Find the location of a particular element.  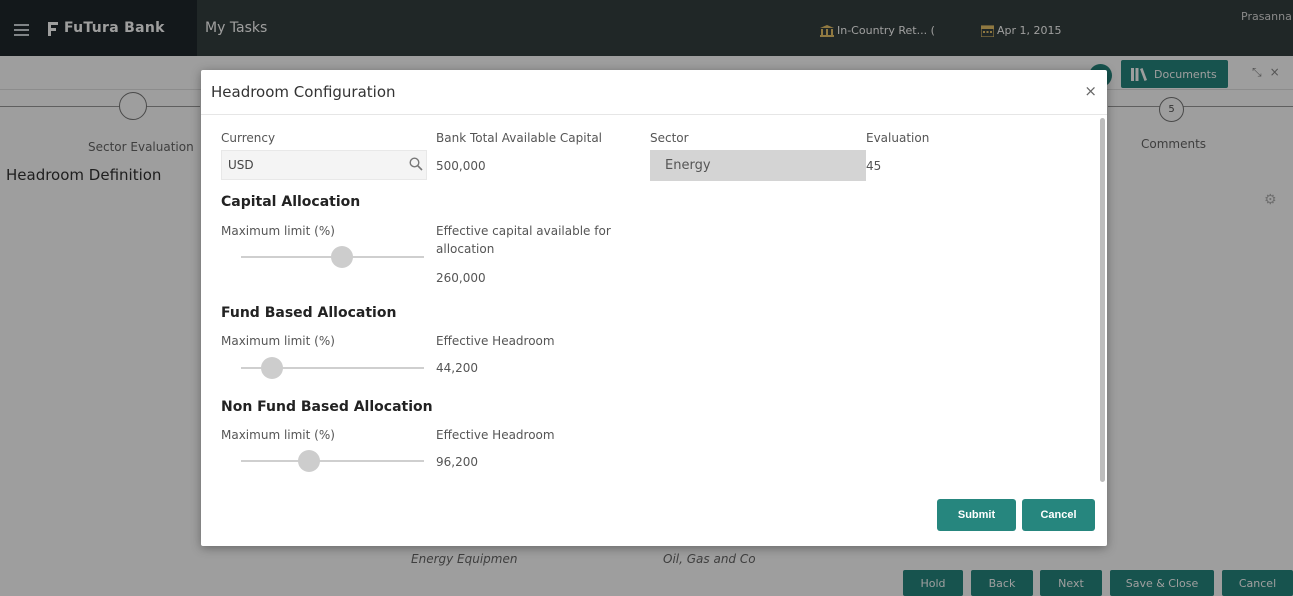

non-fund-max-limit-slider is located at coordinates (327, 461).